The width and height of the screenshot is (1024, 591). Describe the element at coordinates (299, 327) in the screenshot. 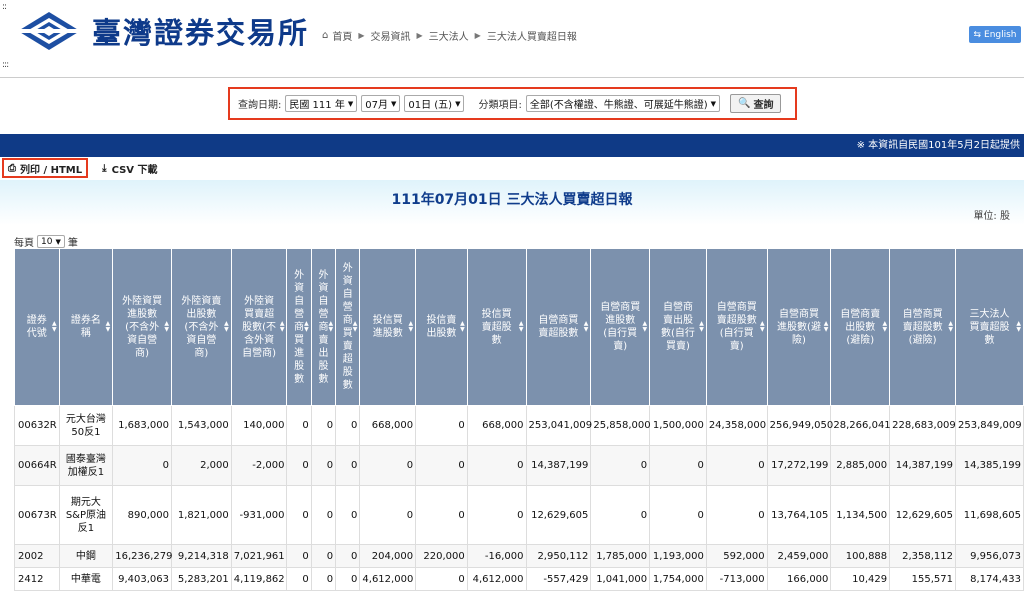

I see `column-header: 外資自營商買進股數 ▲ ▼` at that location.